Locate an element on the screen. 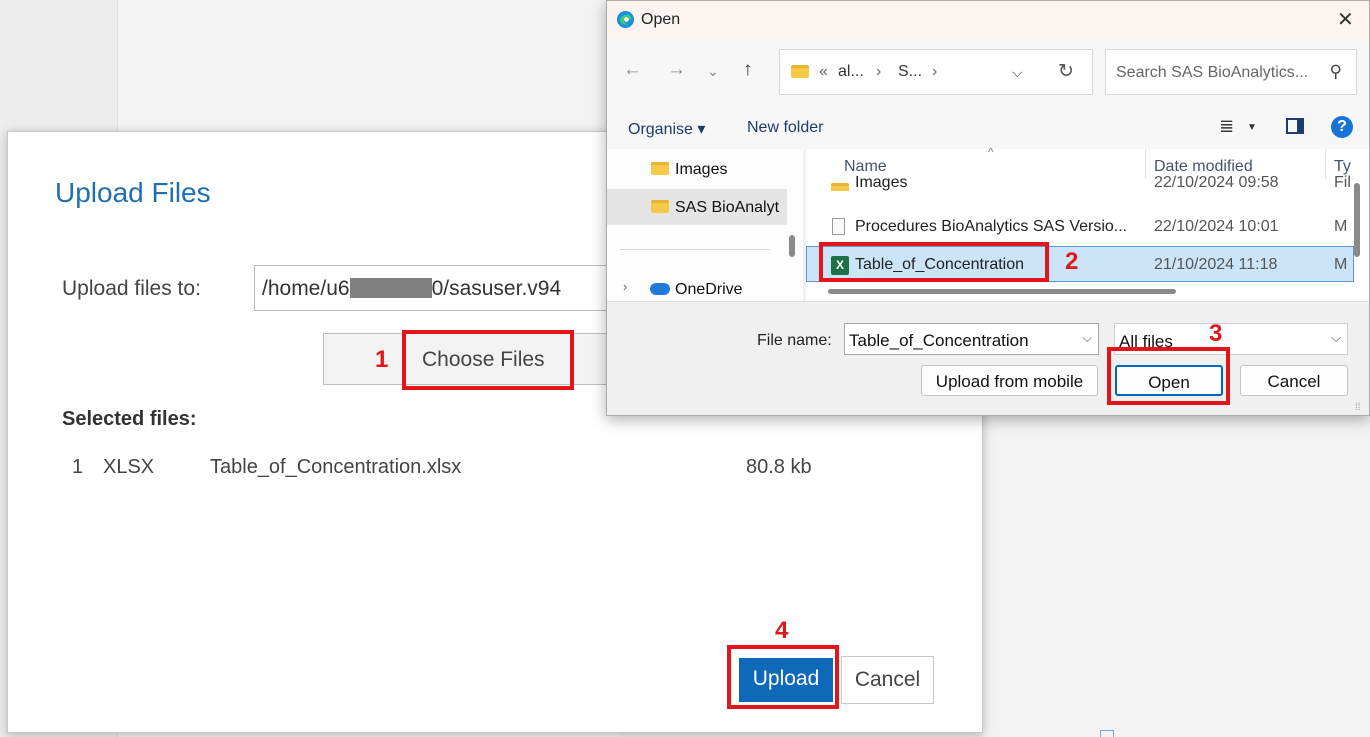 This screenshot has width=1370, height=737. annotation-number-4: 4 is located at coordinates (782, 630).